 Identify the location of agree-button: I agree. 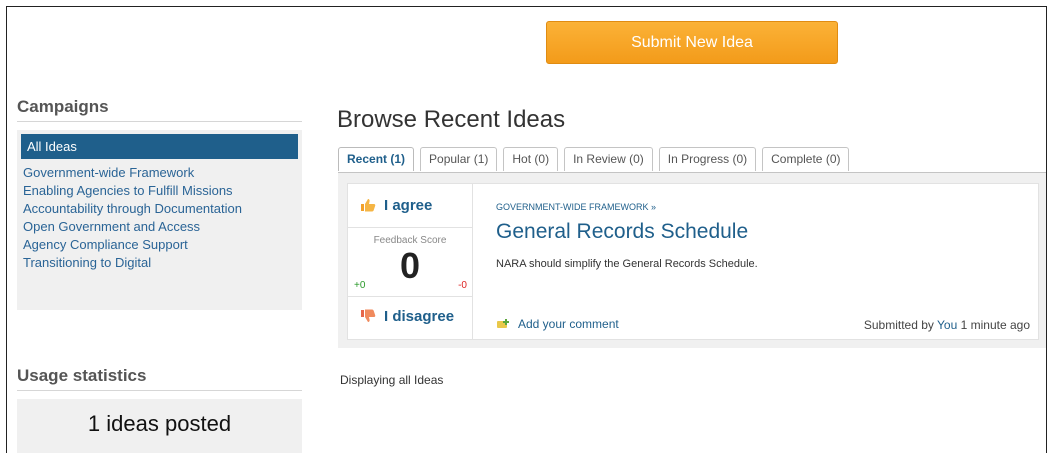
(396, 205).